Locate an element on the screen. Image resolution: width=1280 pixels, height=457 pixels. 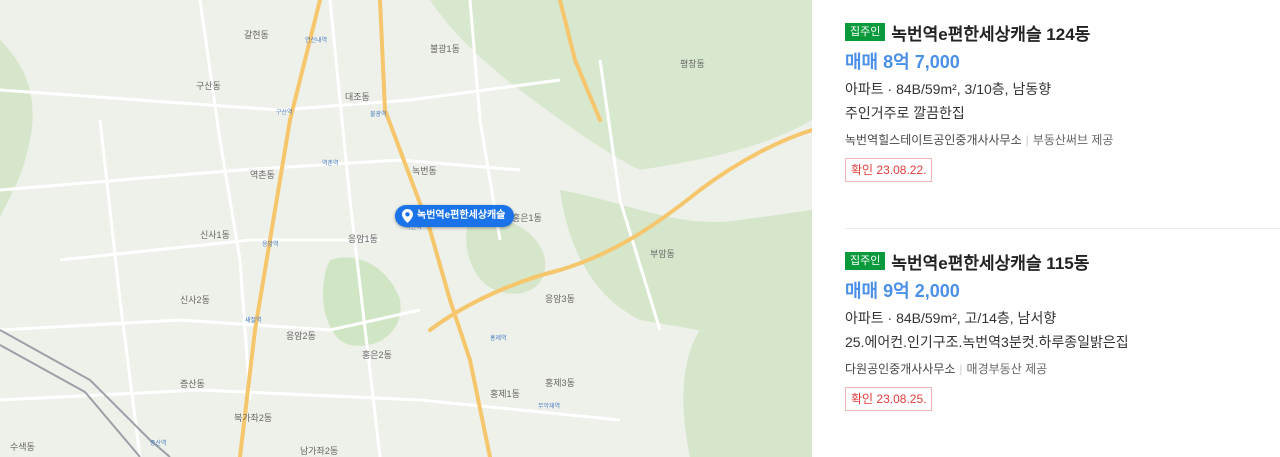
station-label: 증산역 is located at coordinates (158, 444).